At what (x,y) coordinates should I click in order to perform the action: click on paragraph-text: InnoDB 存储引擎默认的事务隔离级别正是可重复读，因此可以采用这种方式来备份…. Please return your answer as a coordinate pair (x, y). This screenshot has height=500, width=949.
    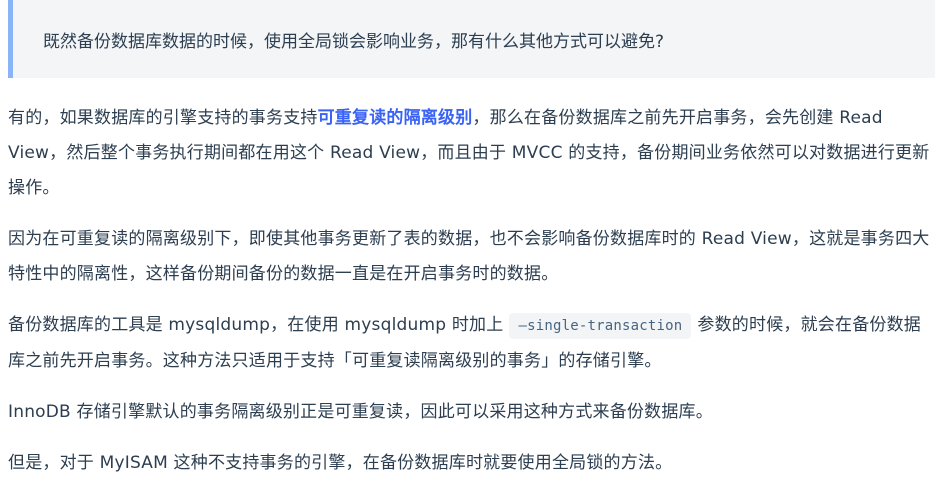
    Looking at the image, I should click on (360, 412).